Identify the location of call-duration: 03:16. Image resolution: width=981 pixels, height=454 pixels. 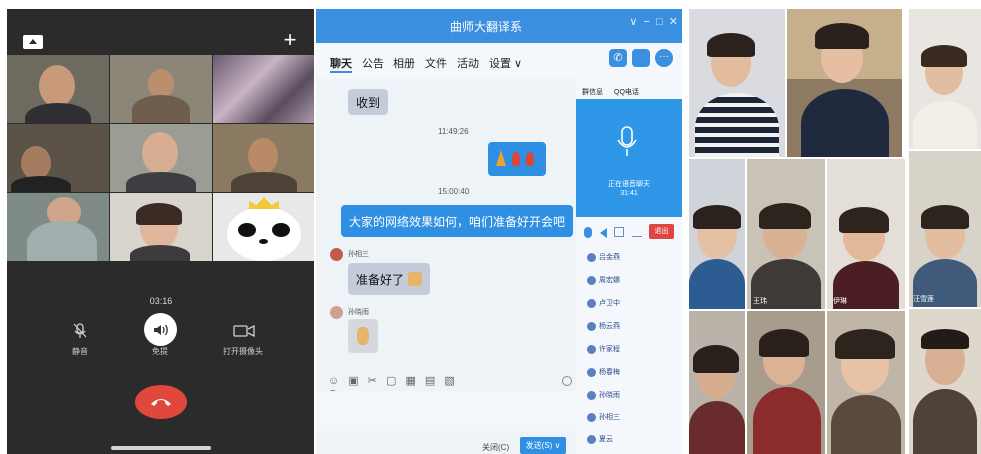
(161, 301).